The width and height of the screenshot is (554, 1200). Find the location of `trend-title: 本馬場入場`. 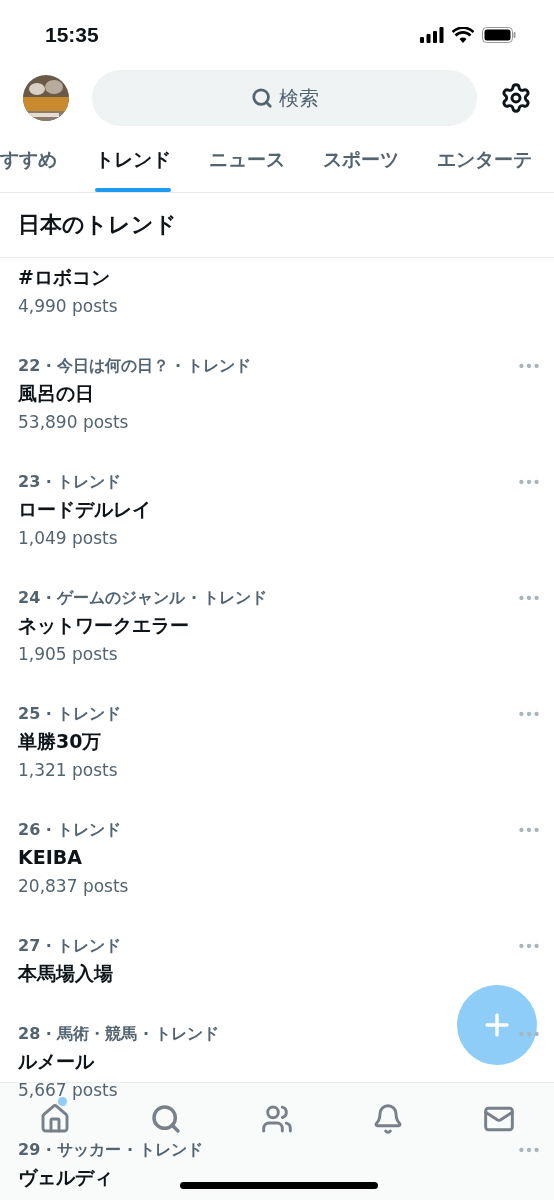

trend-title: 本馬場入場 is located at coordinates (65, 973).